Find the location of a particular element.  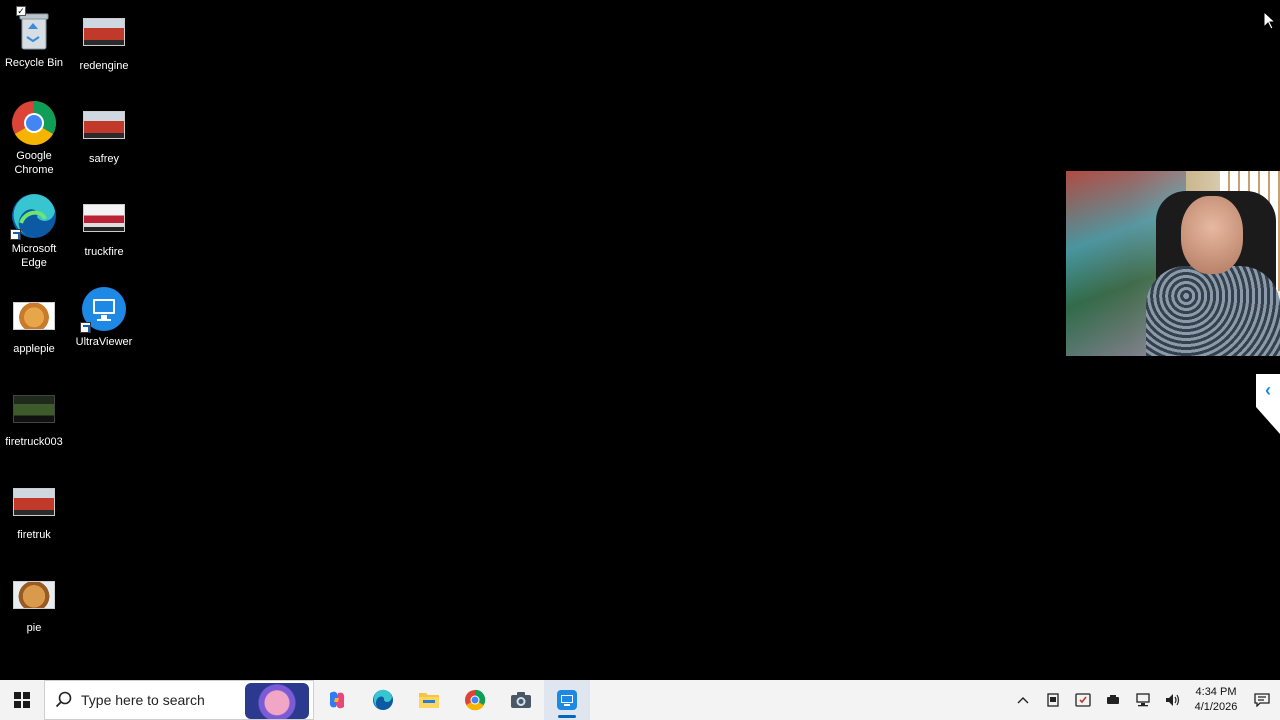

desktop-icon-label: firetruck003 is located at coordinates (34, 442).